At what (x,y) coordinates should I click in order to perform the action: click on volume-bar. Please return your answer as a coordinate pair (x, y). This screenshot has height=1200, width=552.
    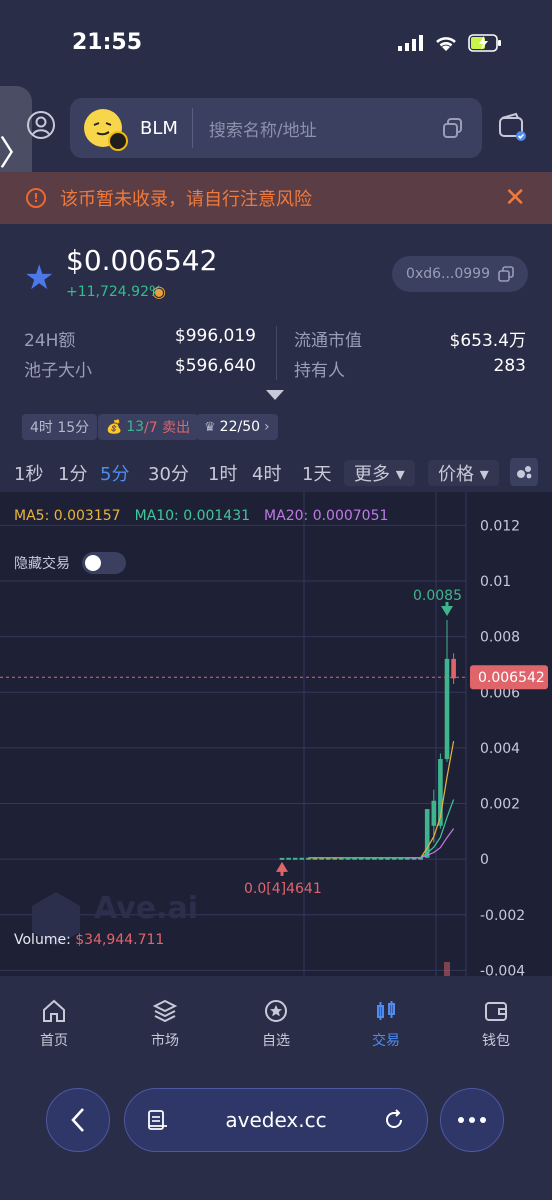
    Looking at the image, I should click on (447, 969).